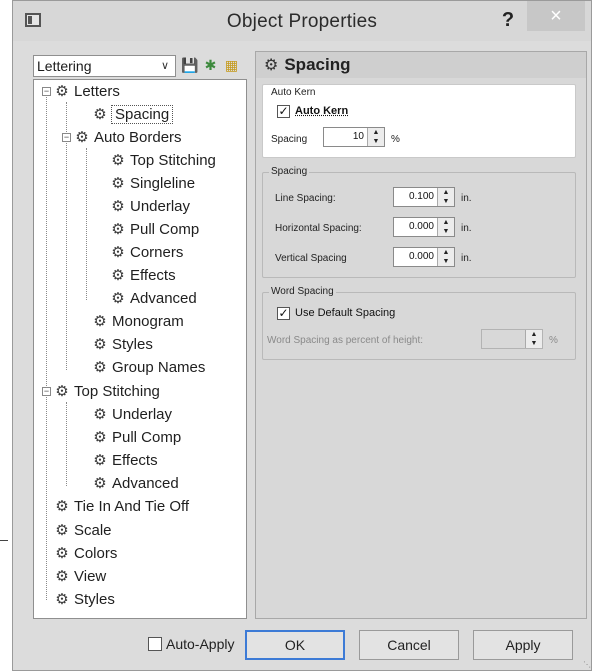  Describe the element at coordinates (295, 645) in the screenshot. I see `ok-button: OK` at that location.